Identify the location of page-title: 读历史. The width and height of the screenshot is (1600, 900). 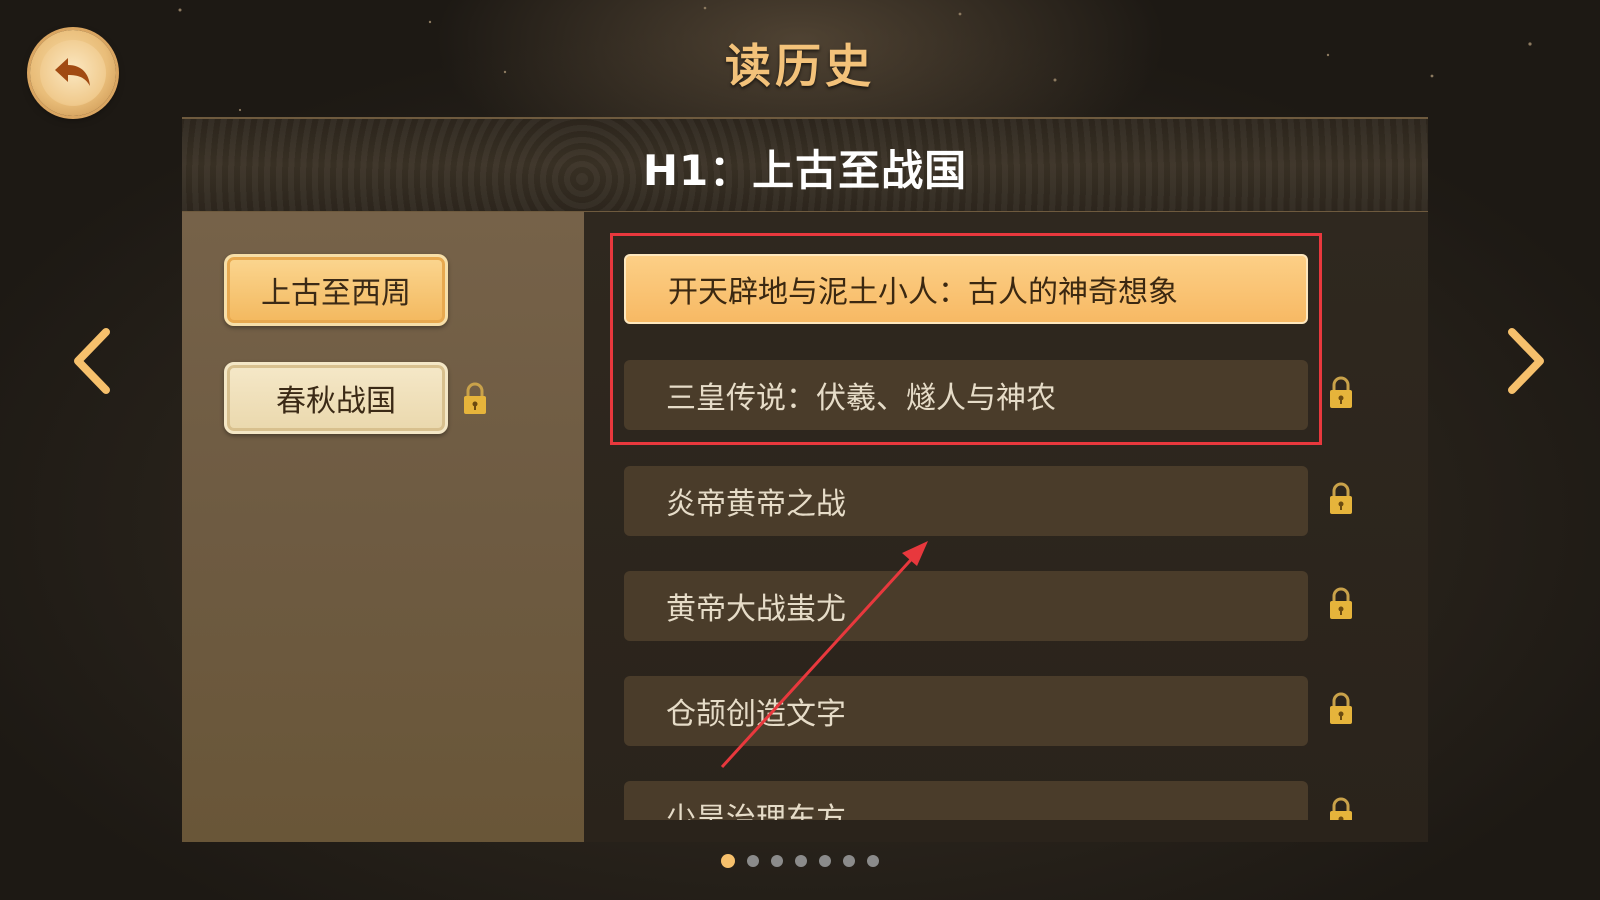
(800, 66).